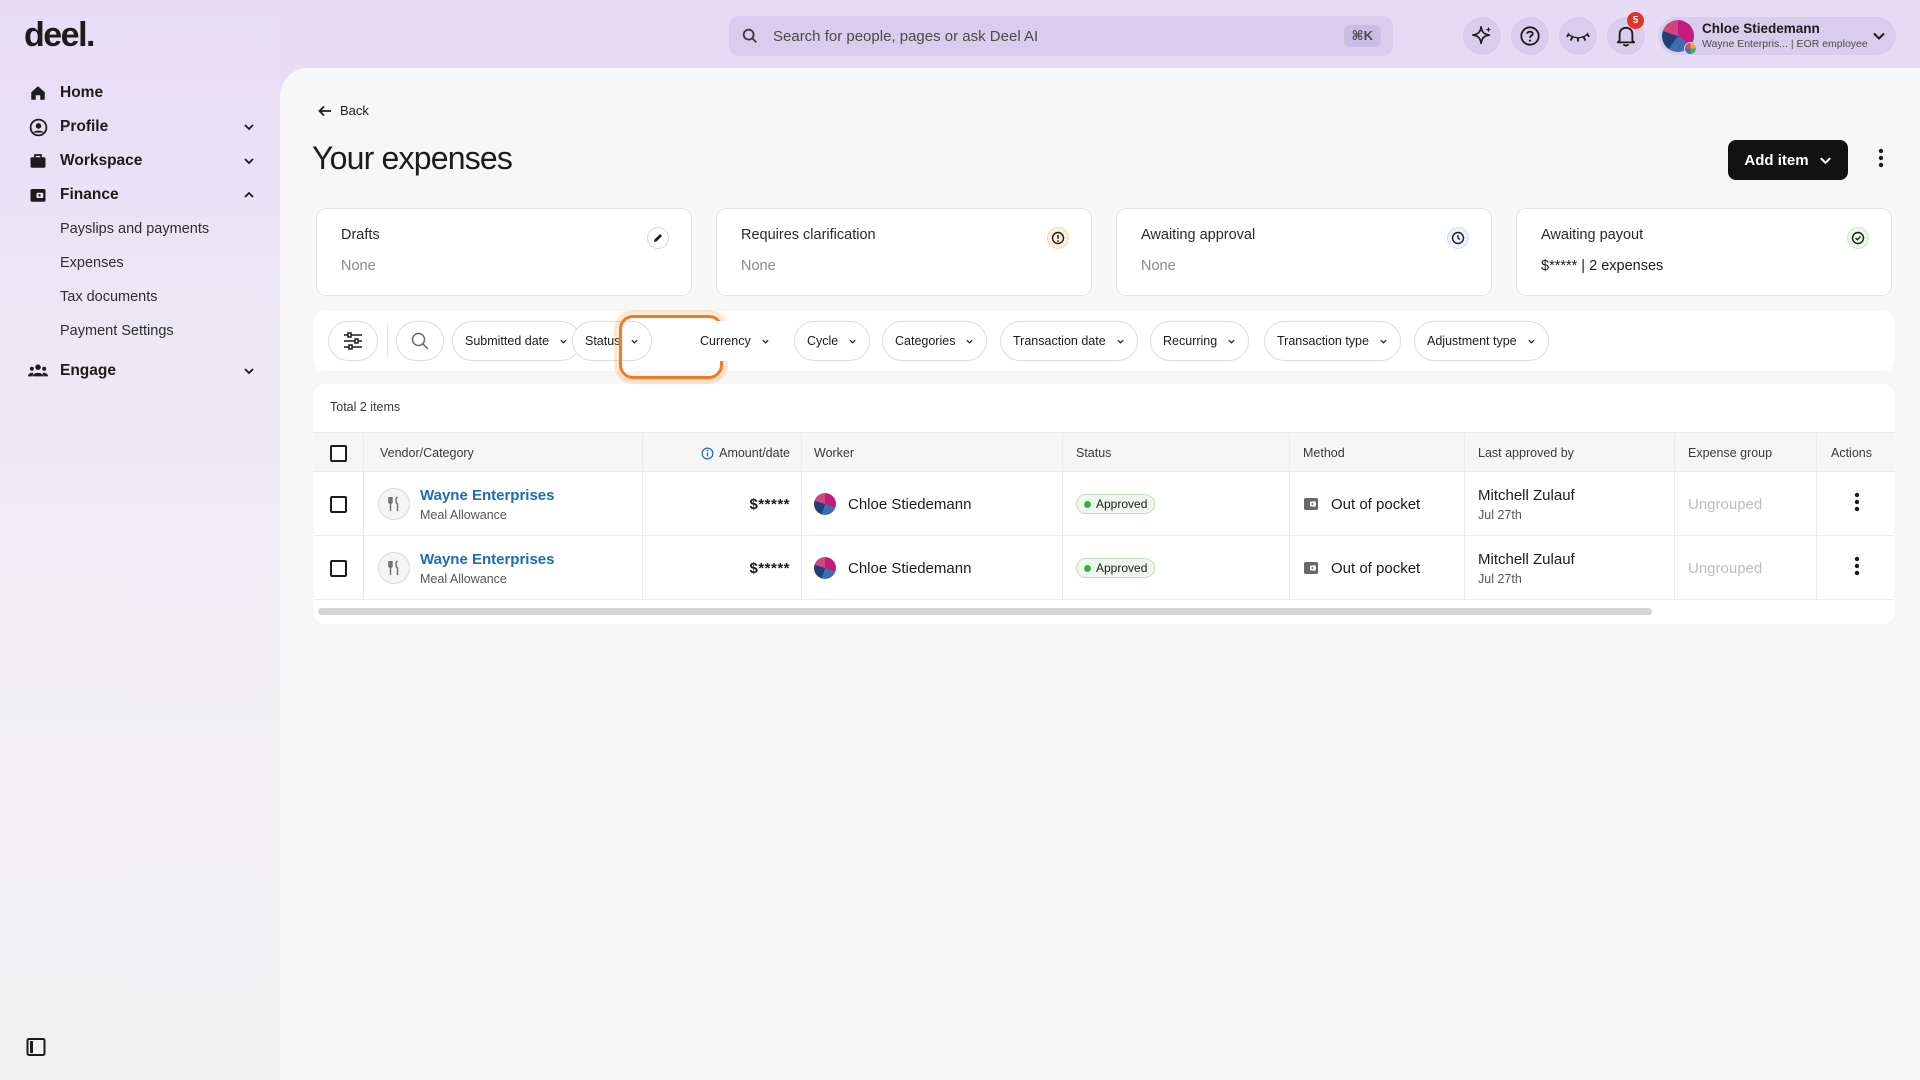  I want to click on column-header-worker: Worker, so click(834, 453).